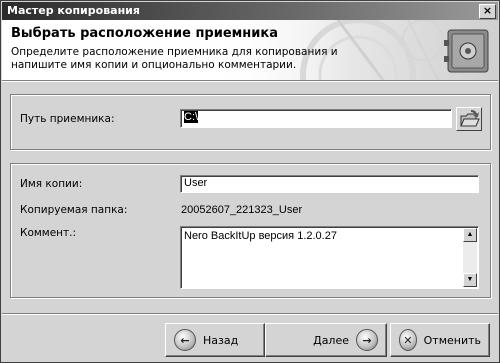 The width and height of the screenshot is (500, 363). I want to click on cancel-circle-icon: ✕, so click(408, 340).